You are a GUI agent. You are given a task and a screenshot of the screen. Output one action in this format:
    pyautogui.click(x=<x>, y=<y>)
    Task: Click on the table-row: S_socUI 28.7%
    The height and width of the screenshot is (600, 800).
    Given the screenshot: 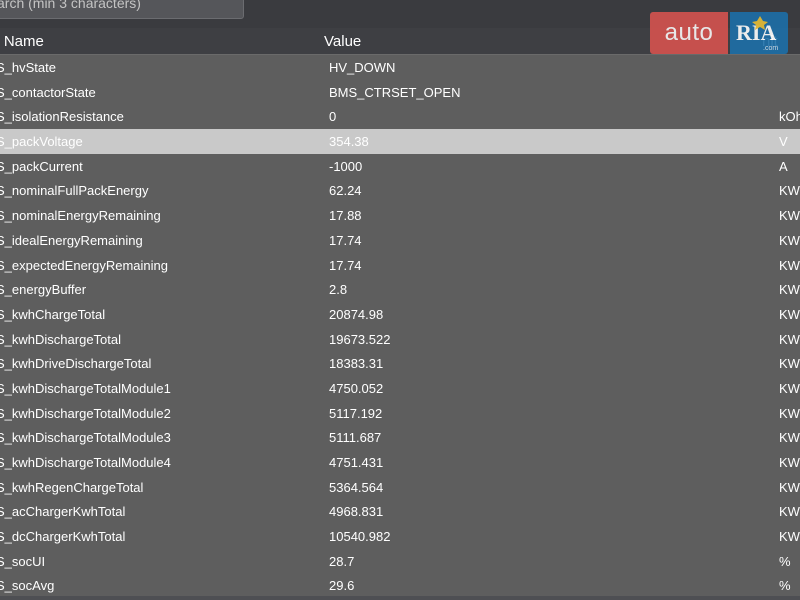 What is the action you would take?
    pyautogui.click(x=400, y=561)
    